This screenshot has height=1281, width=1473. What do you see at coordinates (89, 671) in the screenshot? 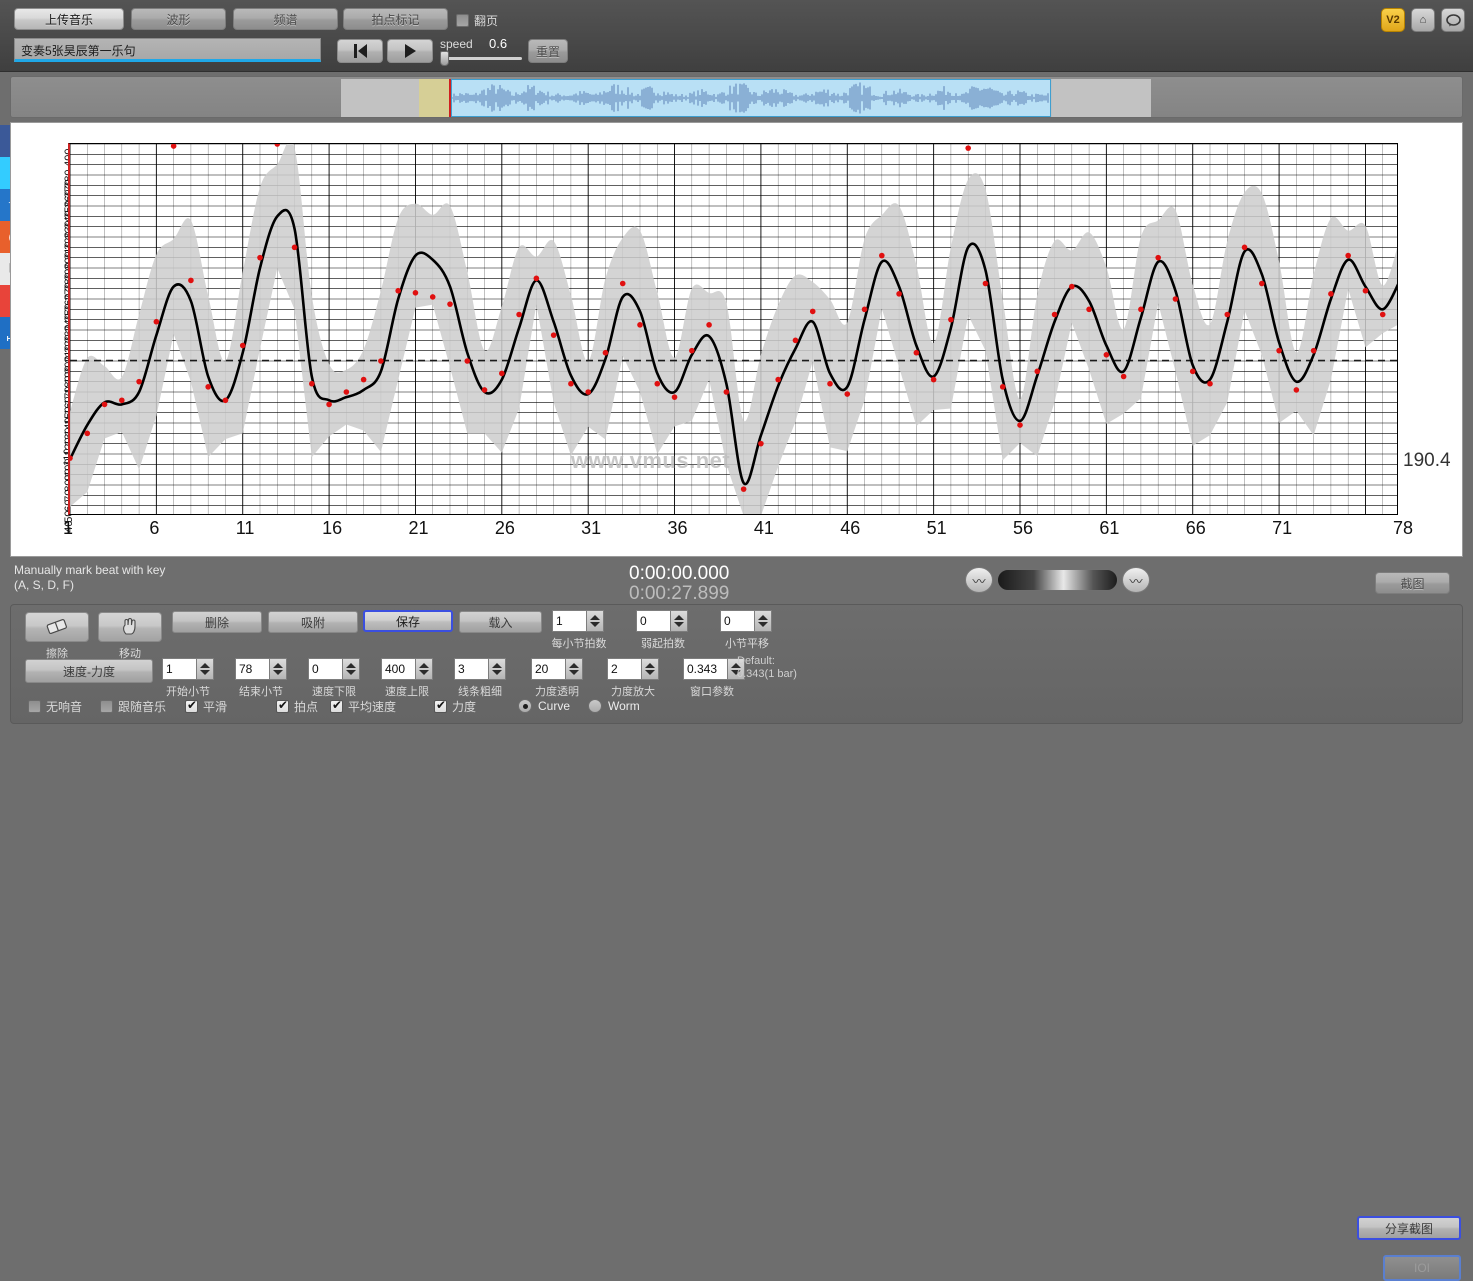
I see `tempo-force-button: 速度-力度` at bounding box center [89, 671].